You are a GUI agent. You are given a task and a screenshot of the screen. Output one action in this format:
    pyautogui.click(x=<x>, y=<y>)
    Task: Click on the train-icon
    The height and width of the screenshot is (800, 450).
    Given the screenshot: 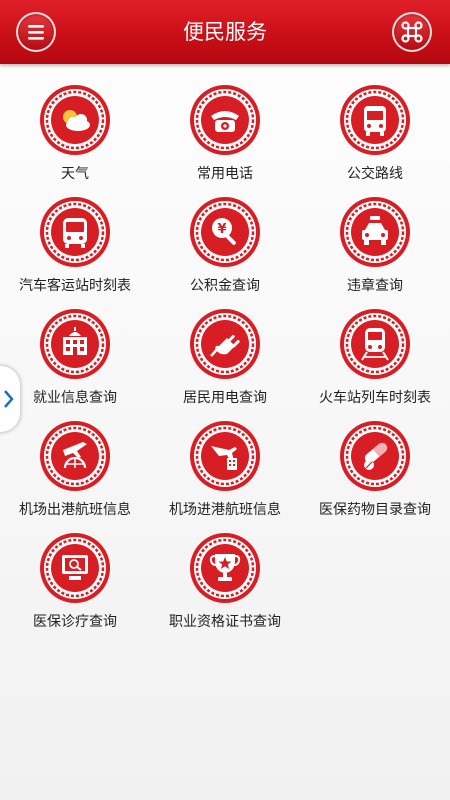 What is the action you would take?
    pyautogui.click(x=375, y=344)
    